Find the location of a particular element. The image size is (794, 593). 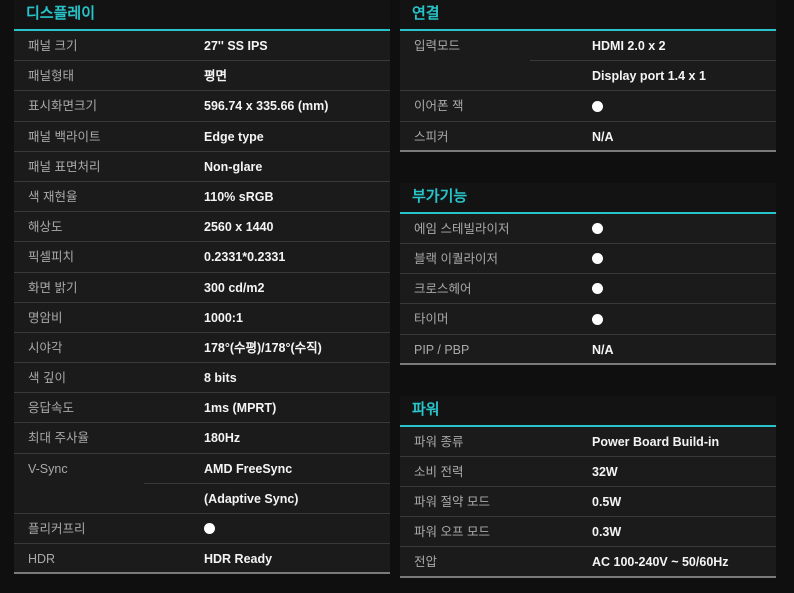

spec-label: 해상도 is located at coordinates (45, 227).